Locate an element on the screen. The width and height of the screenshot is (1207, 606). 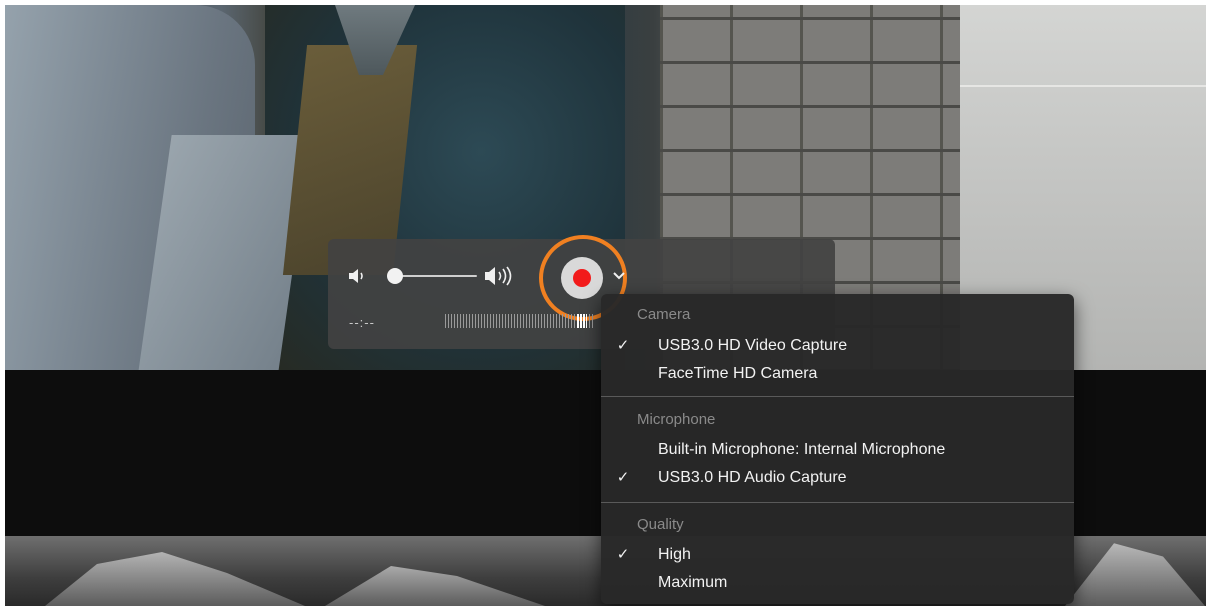
menu-item-quality-maximum: Maximum is located at coordinates (837, 583).